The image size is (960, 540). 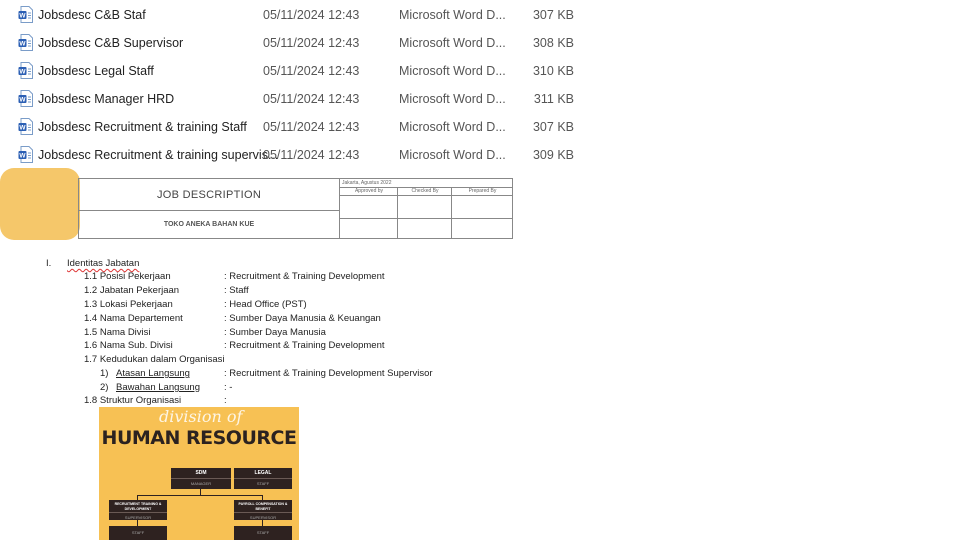 What do you see at coordinates (209, 224) in the screenshot?
I see `doc-company: TOKO ANEKA BAHAN KUE` at bounding box center [209, 224].